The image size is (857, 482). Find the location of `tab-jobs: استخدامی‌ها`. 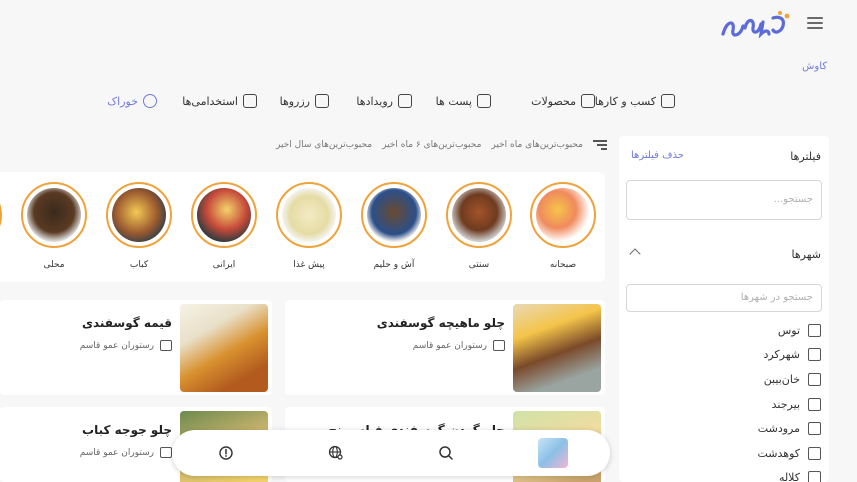

tab-jobs: استخدامی‌ها is located at coordinates (219, 101).